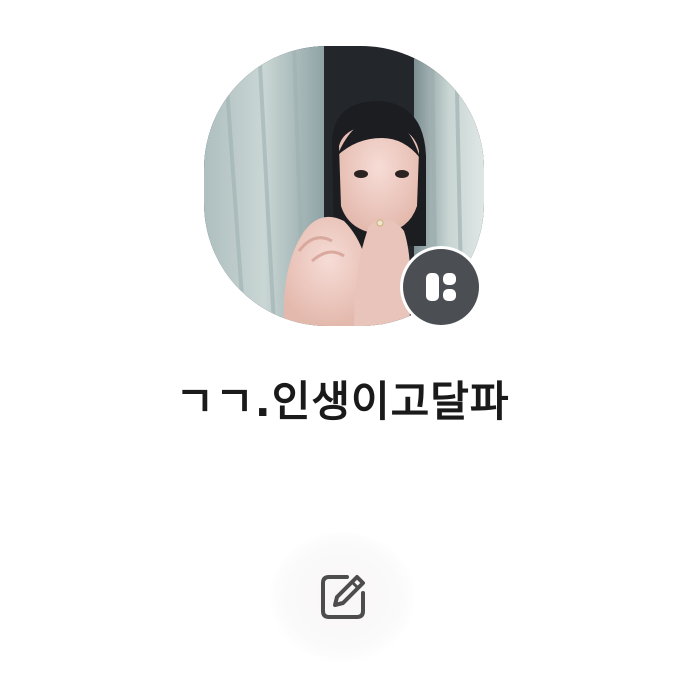 Image resolution: width=685 pixels, height=685 pixels. I want to click on kakao-story-badge, so click(441, 287).